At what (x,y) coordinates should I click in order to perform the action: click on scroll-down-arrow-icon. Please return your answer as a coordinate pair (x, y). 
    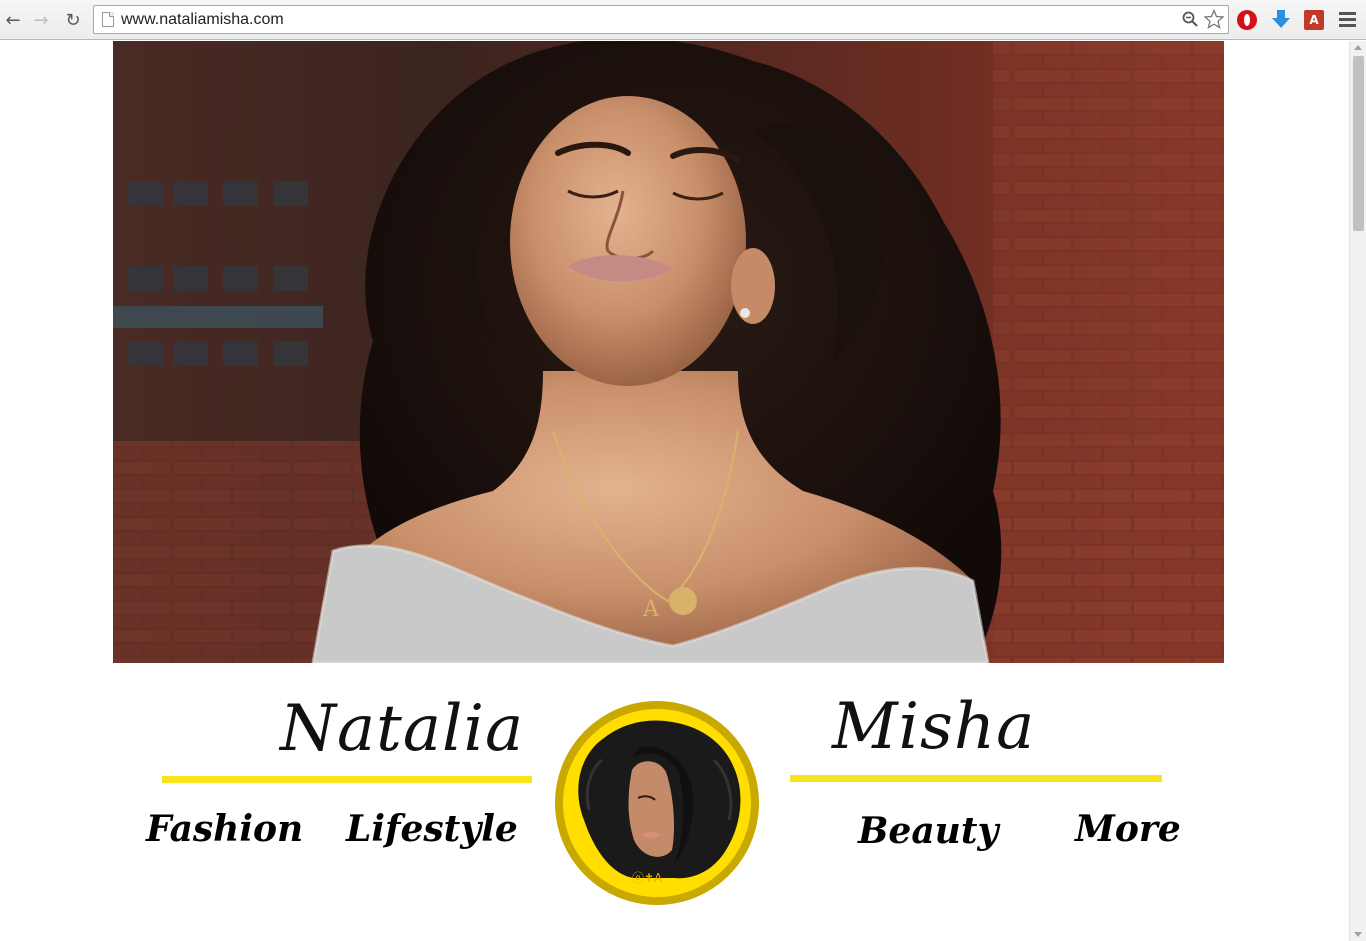
    Looking at the image, I should click on (1358, 934).